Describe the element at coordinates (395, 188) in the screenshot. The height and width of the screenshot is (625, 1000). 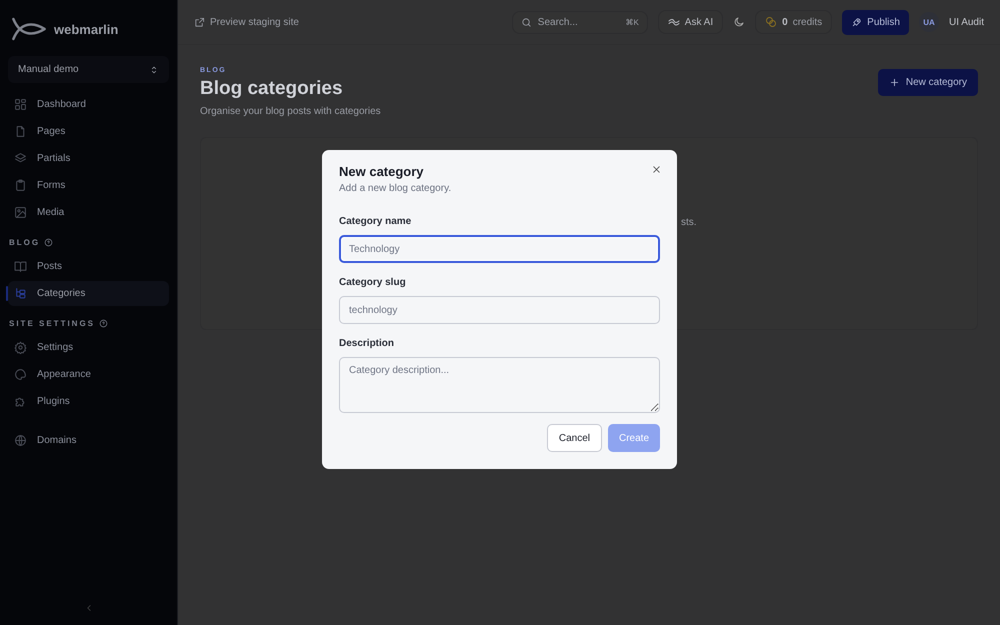
I see `dialog-subtitle: Add a new blog category.` at that location.